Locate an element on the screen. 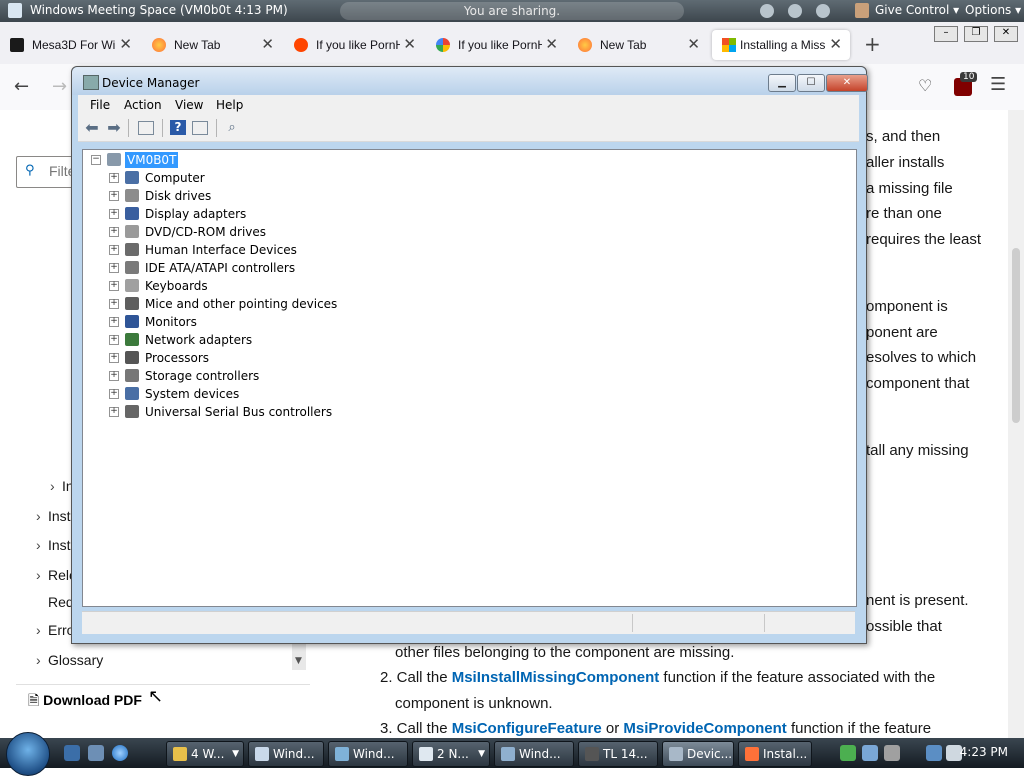  stop-sharing-icon is located at coordinates (767, 11).